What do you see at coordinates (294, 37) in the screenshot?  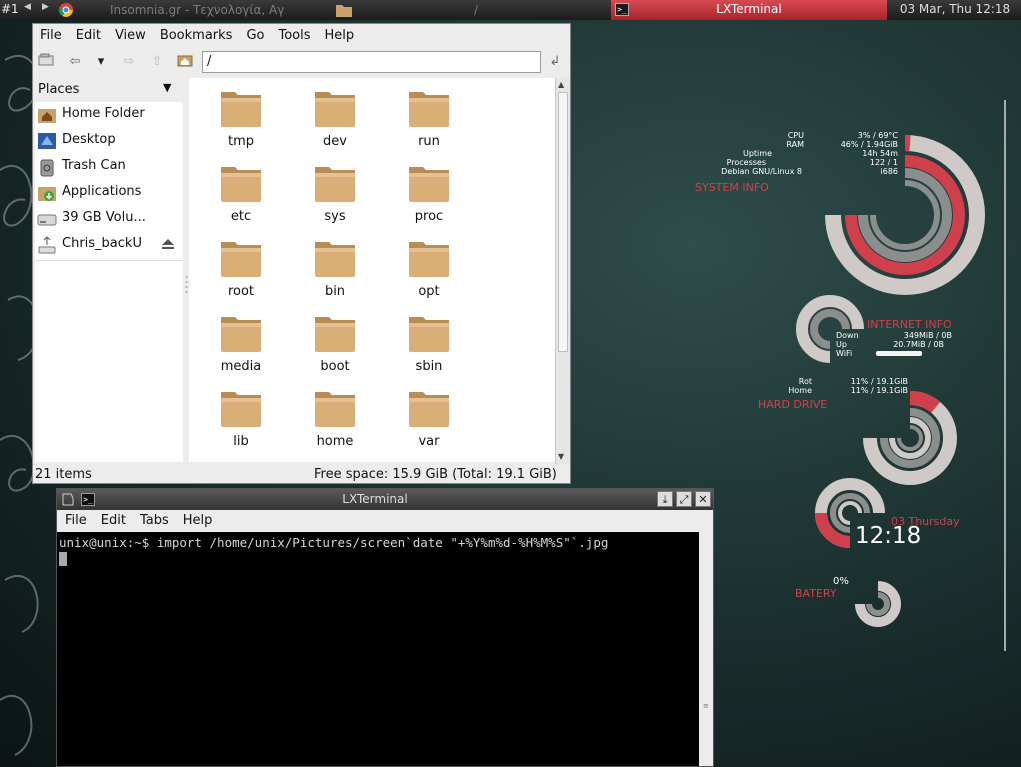 I see `menu-tools: Tools` at bounding box center [294, 37].